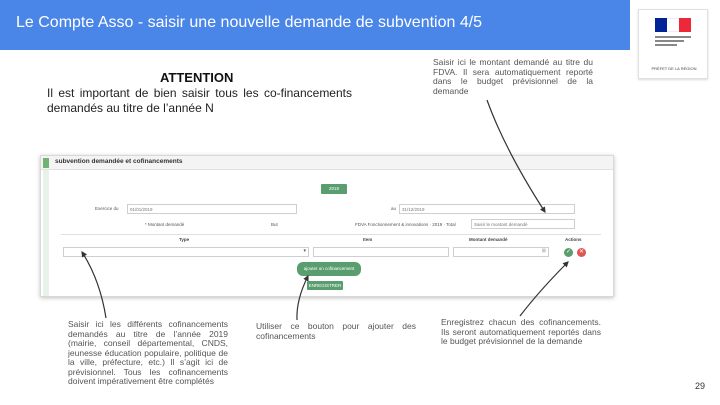 The height and width of the screenshot is (405, 720). I want to click on logo-caption: PRÉFET DE LA RÉGION, so click(674, 68).